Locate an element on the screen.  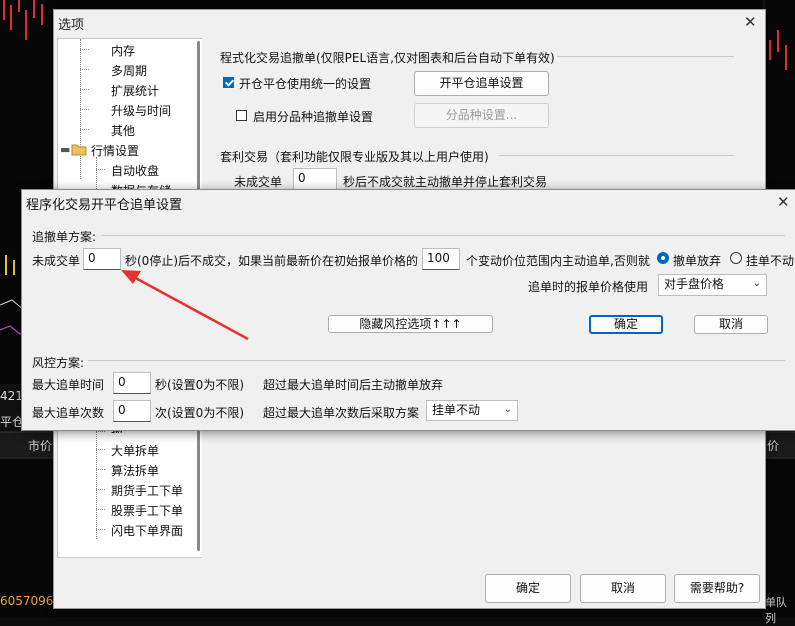
annotation-arrow is located at coordinates (185, 305).